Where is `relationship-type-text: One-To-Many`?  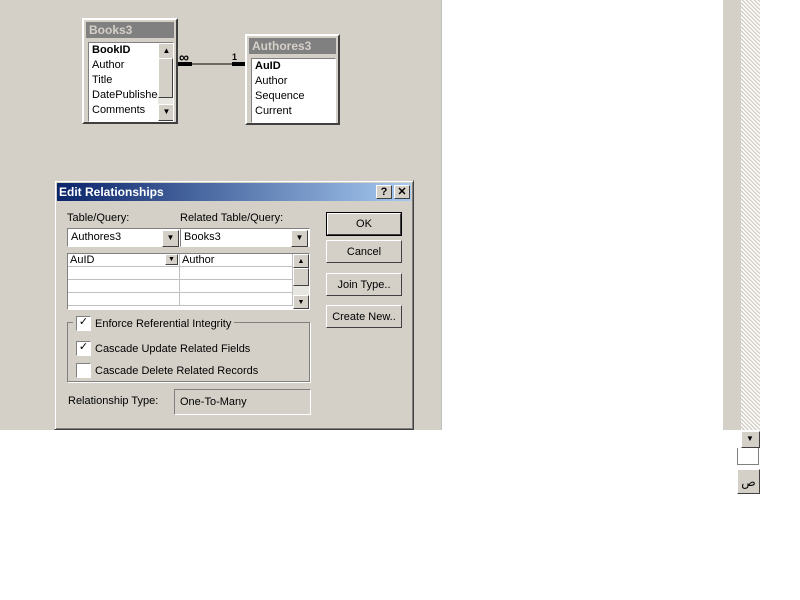 relationship-type-text: One-To-Many is located at coordinates (213, 402).